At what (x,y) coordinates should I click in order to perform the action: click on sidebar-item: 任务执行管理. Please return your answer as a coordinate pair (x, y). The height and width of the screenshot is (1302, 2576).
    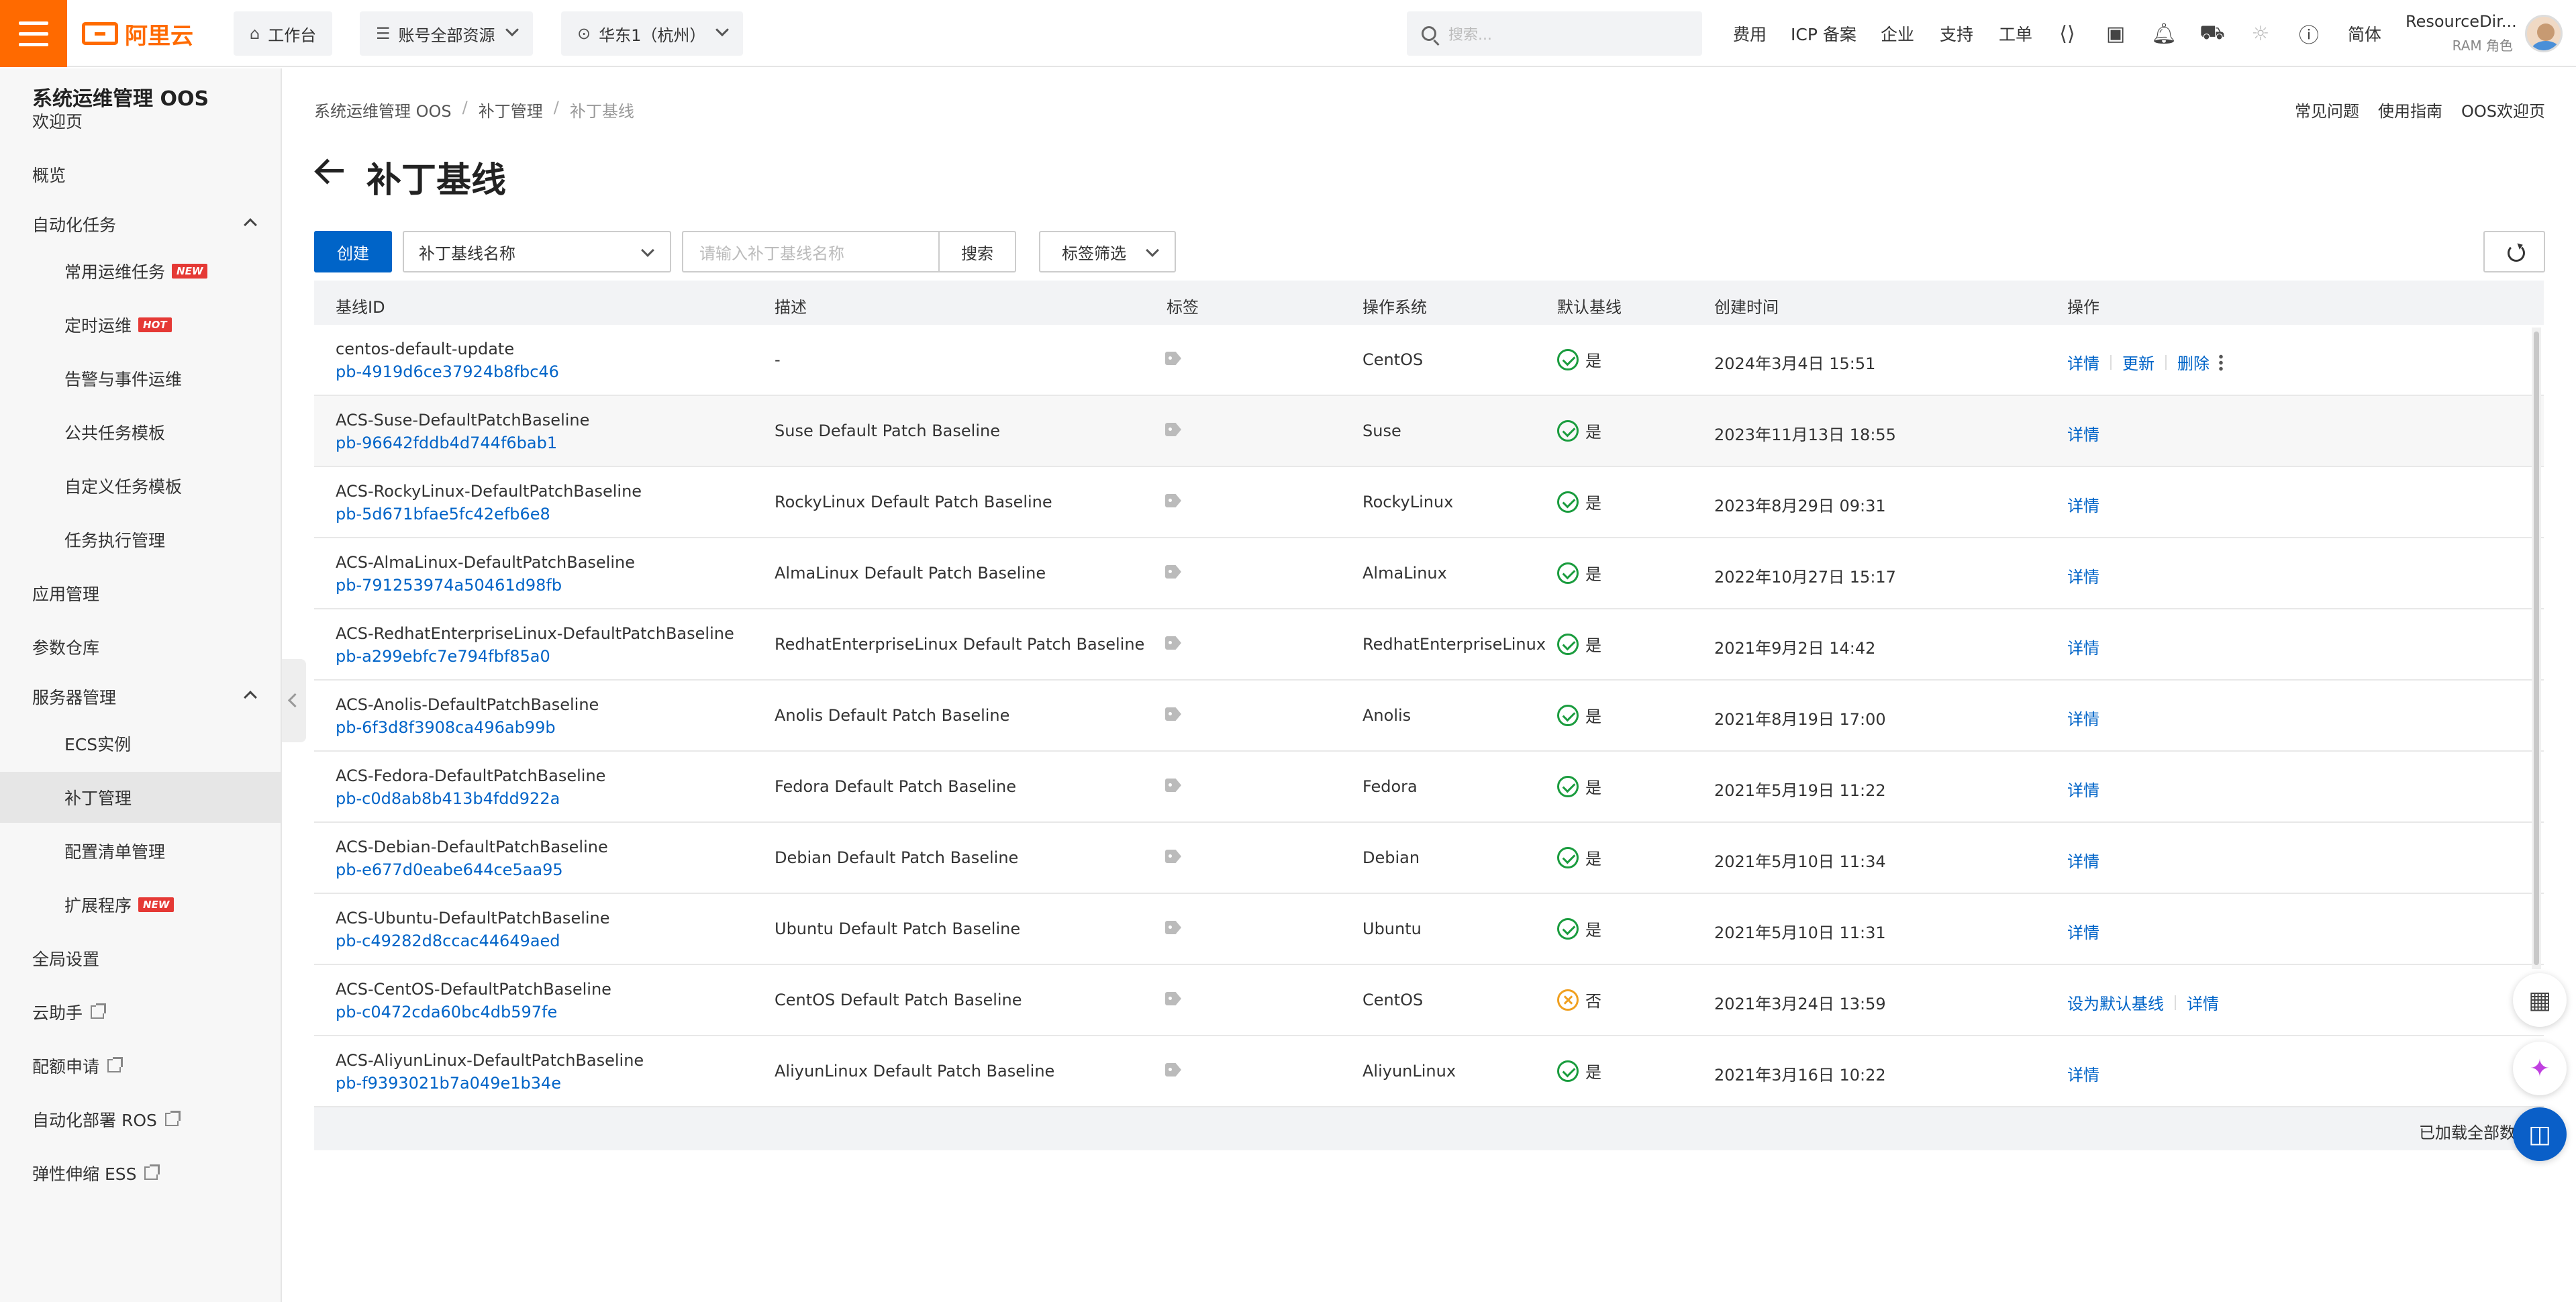
    Looking at the image, I should click on (141, 539).